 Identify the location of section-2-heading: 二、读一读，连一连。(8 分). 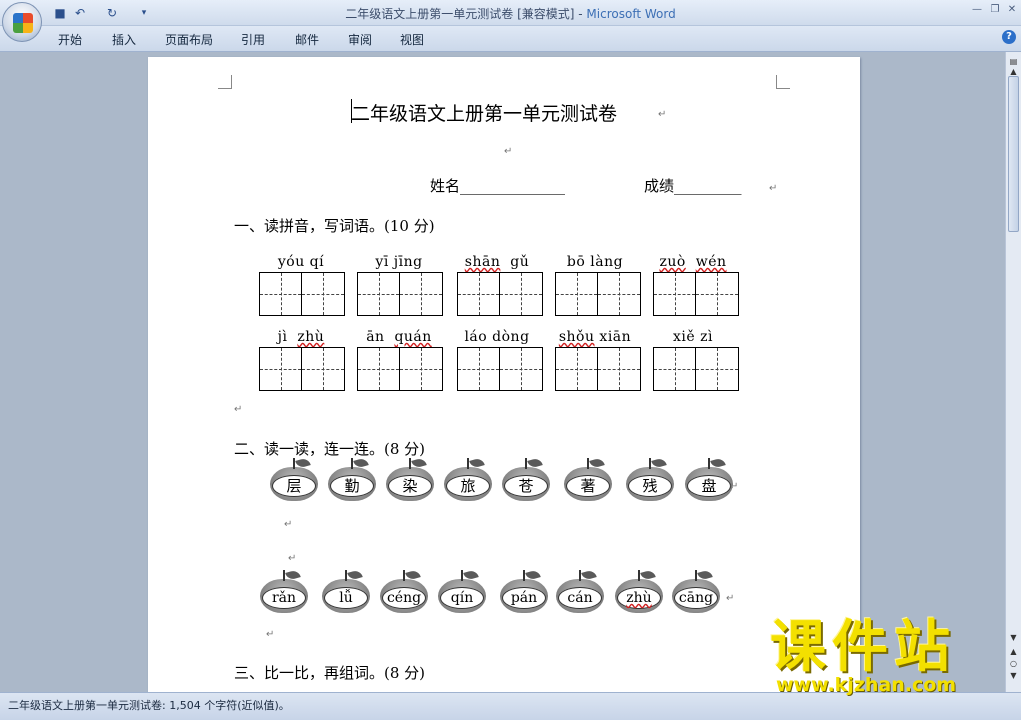
(330, 449).